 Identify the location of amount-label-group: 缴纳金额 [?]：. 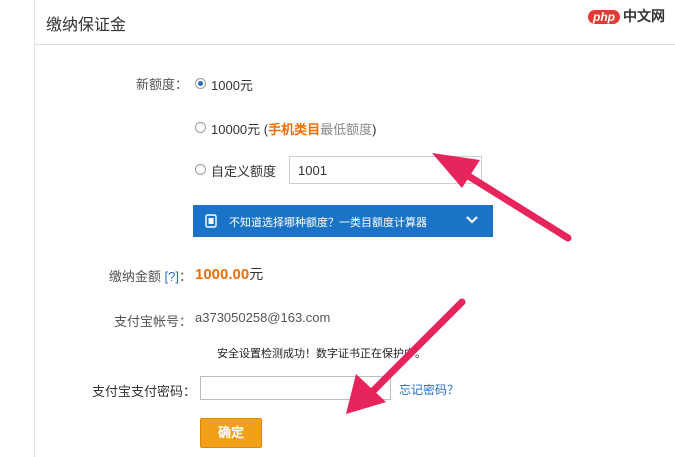
(136, 275).